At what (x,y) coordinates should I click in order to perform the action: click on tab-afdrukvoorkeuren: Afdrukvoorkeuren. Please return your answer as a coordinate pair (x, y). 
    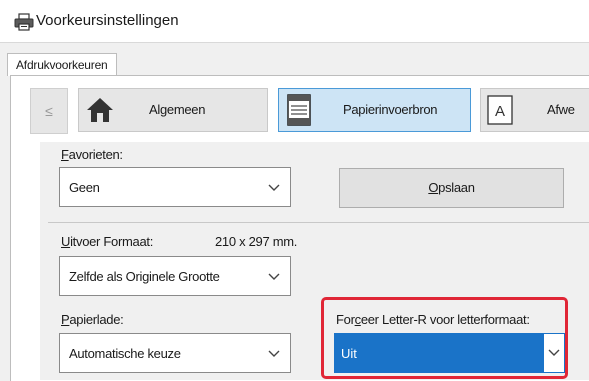
    Looking at the image, I should click on (62, 64).